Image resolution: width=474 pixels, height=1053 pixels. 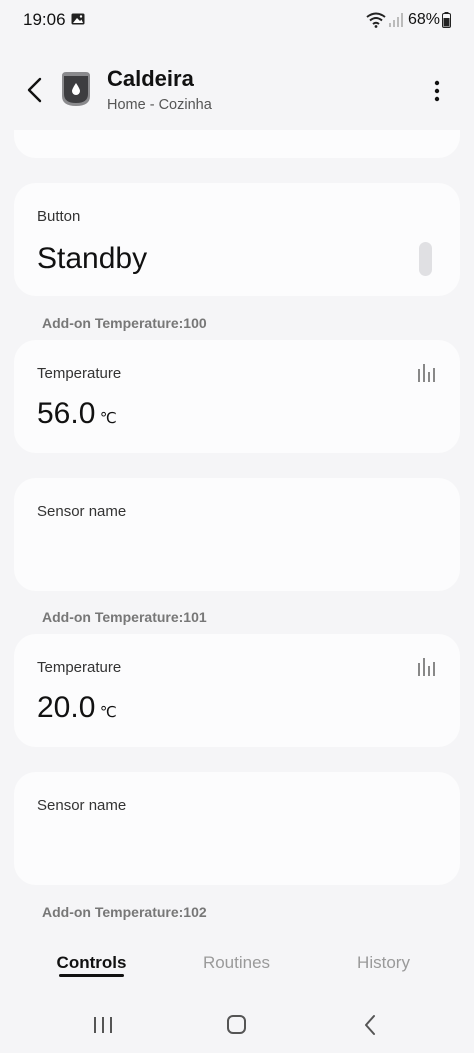 What do you see at coordinates (124, 912) in the screenshot?
I see `section-label-102: Add-on Temperature:102` at bounding box center [124, 912].